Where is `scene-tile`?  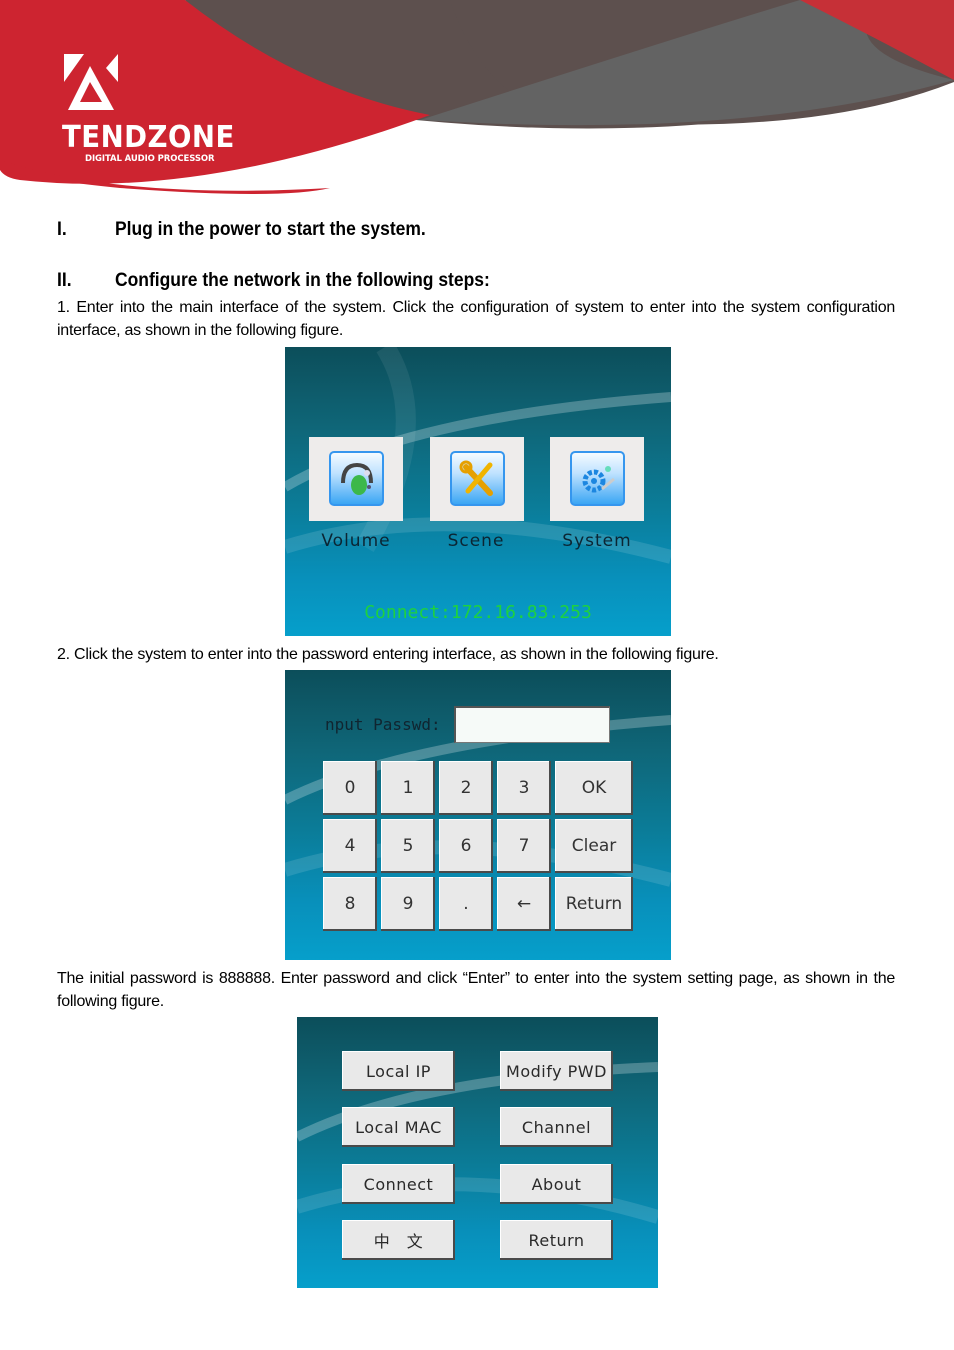 scene-tile is located at coordinates (477, 479).